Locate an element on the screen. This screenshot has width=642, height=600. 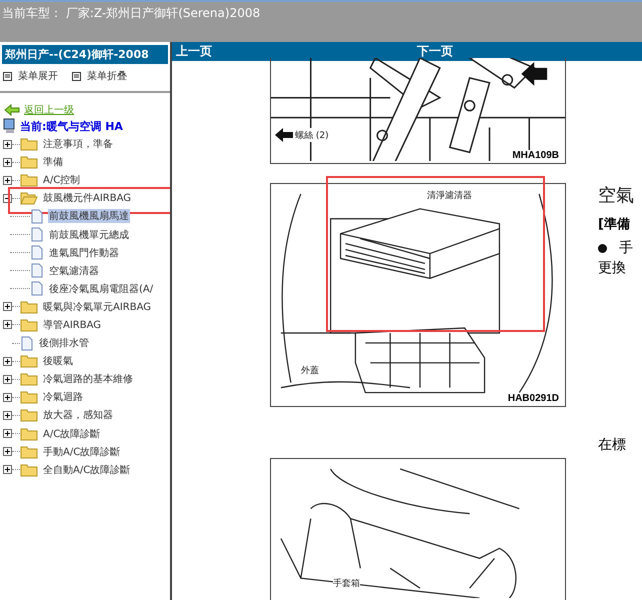
tree-item: 準備 is located at coordinates (53, 162).